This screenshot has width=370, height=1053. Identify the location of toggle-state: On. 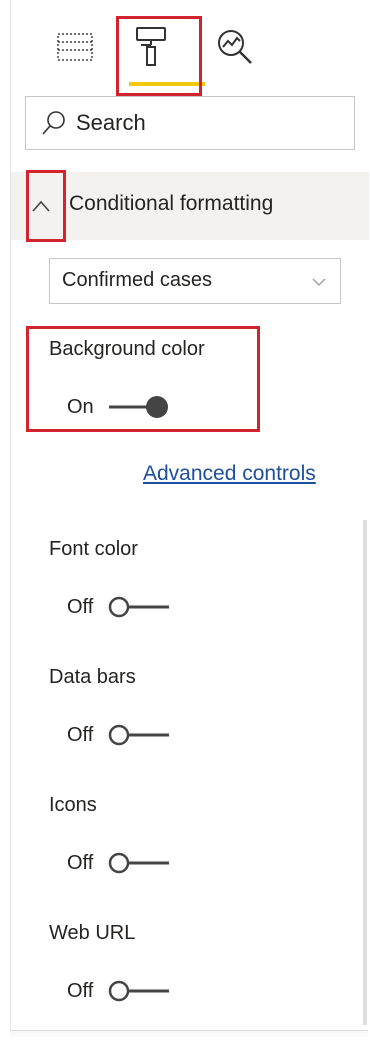
(80, 406).